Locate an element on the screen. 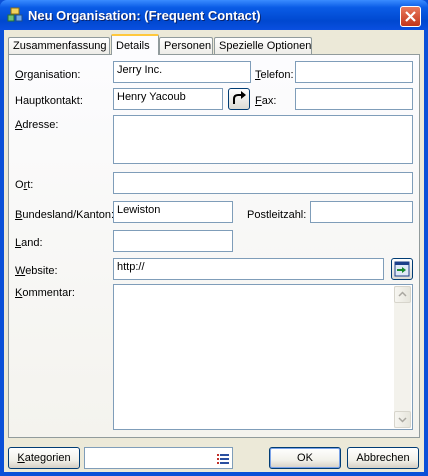 This screenshot has height=476, width=428. bundesland-label: Bundesland/Kanton: is located at coordinates (65, 215).